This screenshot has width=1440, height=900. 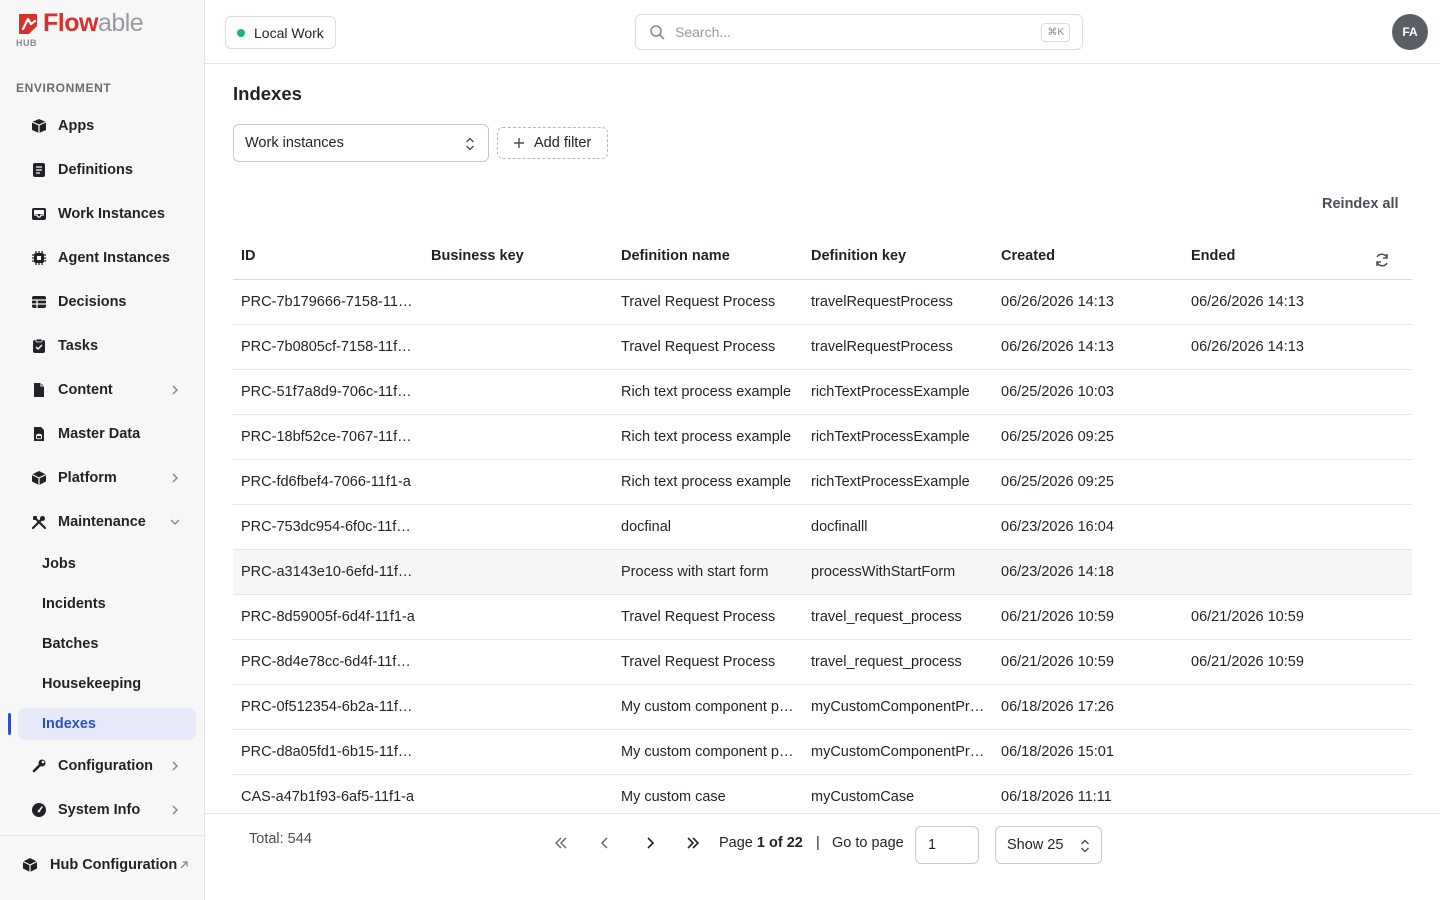 What do you see at coordinates (294, 143) in the screenshot?
I see `index-type-value: Work instances` at bounding box center [294, 143].